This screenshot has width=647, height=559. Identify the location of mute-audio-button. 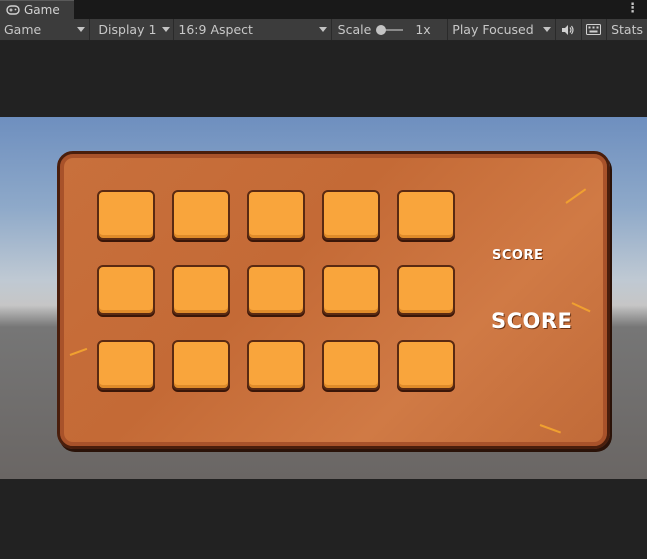
(569, 29).